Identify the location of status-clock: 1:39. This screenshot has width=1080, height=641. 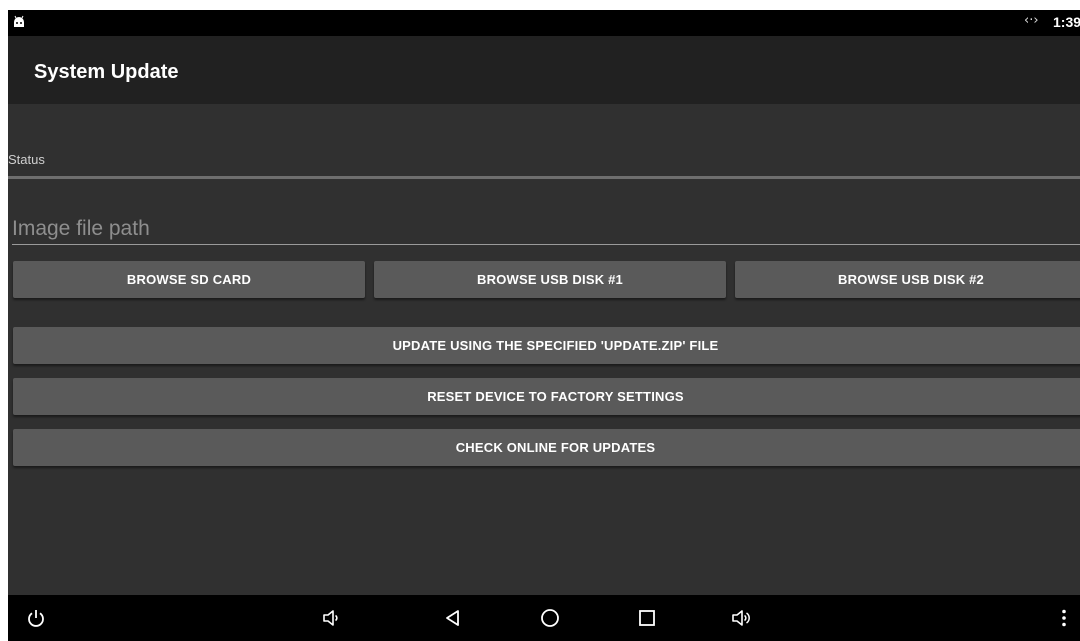
(1066, 22).